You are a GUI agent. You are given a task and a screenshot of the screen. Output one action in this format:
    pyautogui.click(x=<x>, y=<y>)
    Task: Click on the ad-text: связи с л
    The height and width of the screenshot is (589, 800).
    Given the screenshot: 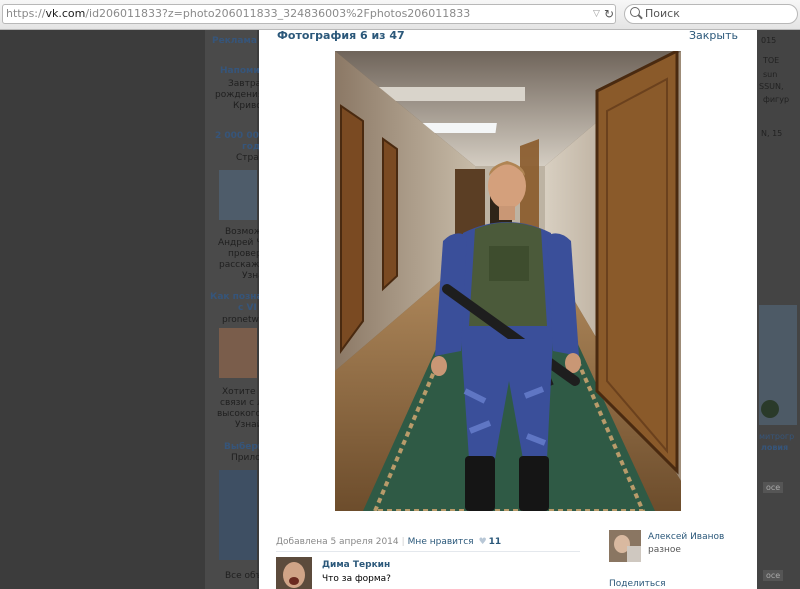 What is the action you would take?
    pyautogui.click(x=241, y=403)
    